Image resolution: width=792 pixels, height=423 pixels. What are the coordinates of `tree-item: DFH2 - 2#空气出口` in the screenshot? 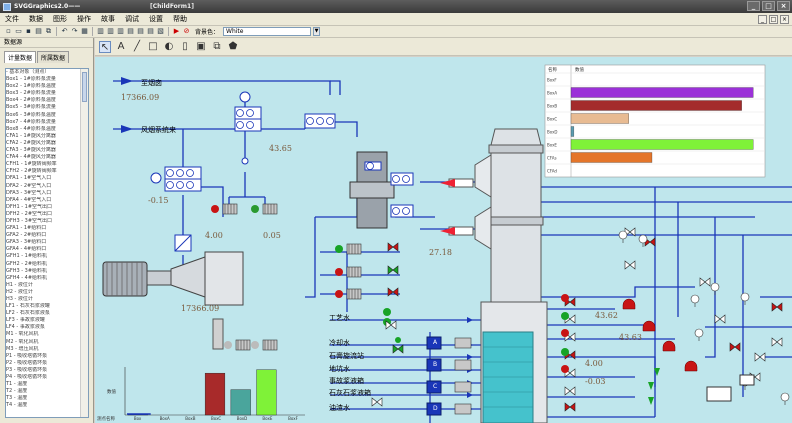 It's located at (47, 214).